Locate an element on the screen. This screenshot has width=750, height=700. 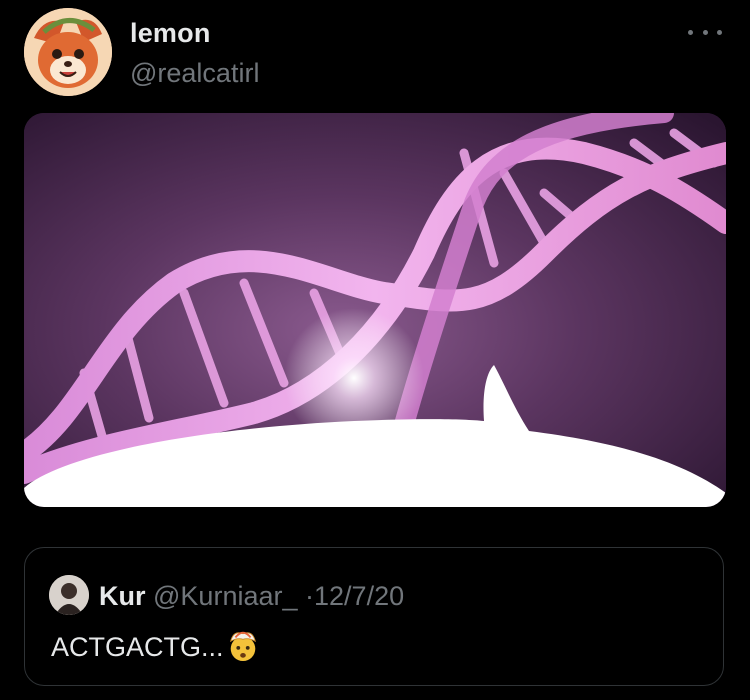
quoted-tweet-meta: Kur @Kurniaar_ ·12/7/20 is located at coordinates (251, 596).